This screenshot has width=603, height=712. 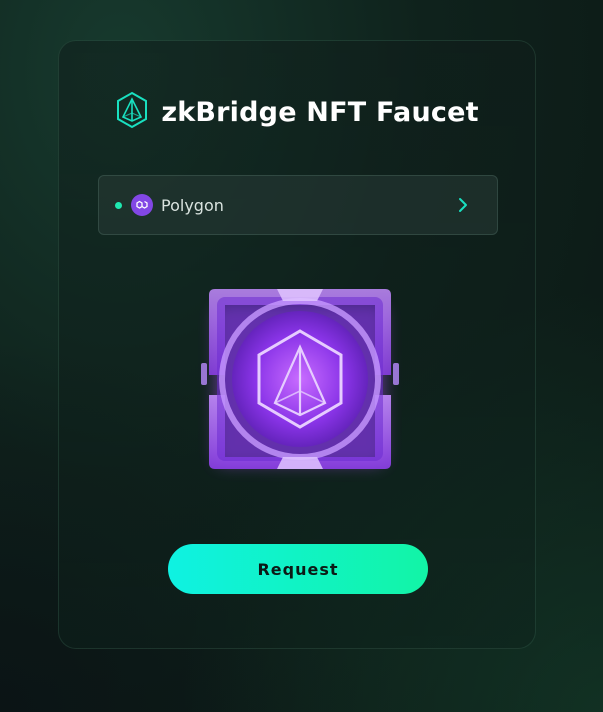 What do you see at coordinates (300, 385) in the screenshot?
I see `nft-image` at bounding box center [300, 385].